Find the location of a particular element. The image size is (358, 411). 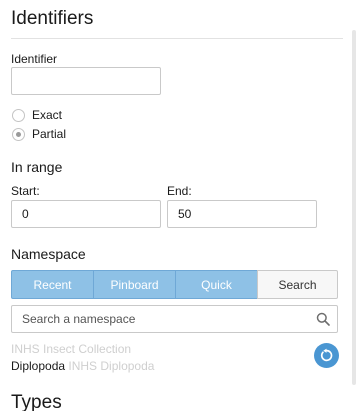

reset-icon is located at coordinates (326, 355).